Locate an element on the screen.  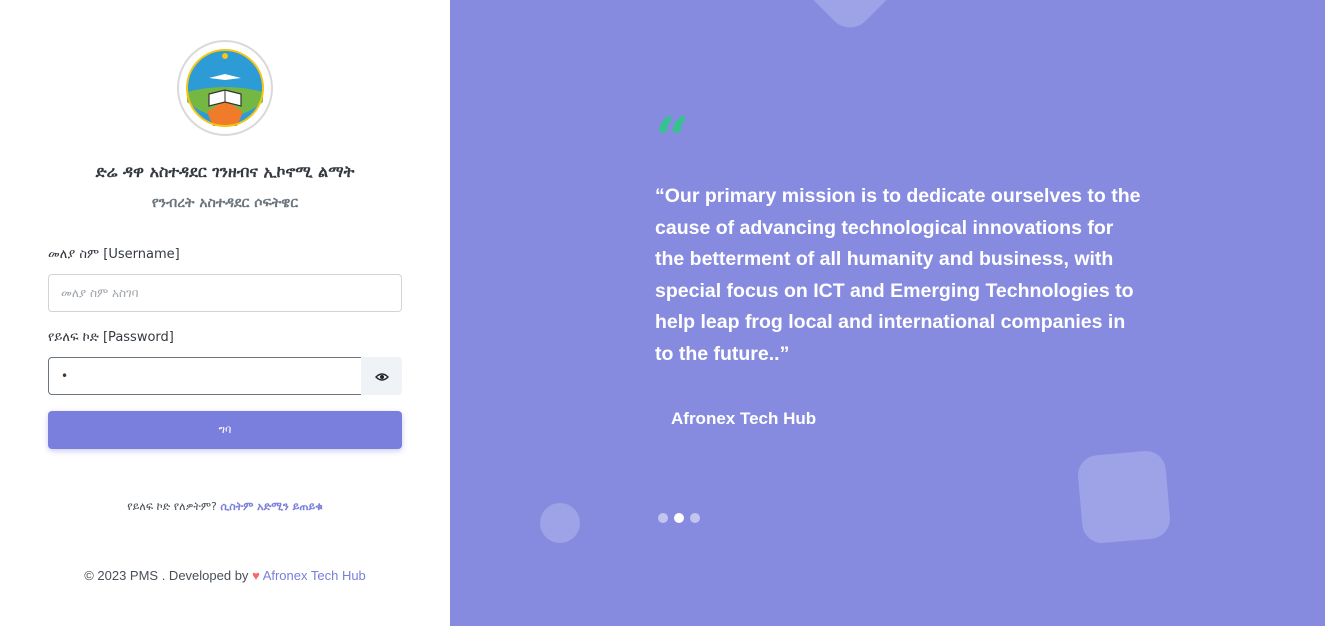
carousel-indicators is located at coordinates (679, 518).